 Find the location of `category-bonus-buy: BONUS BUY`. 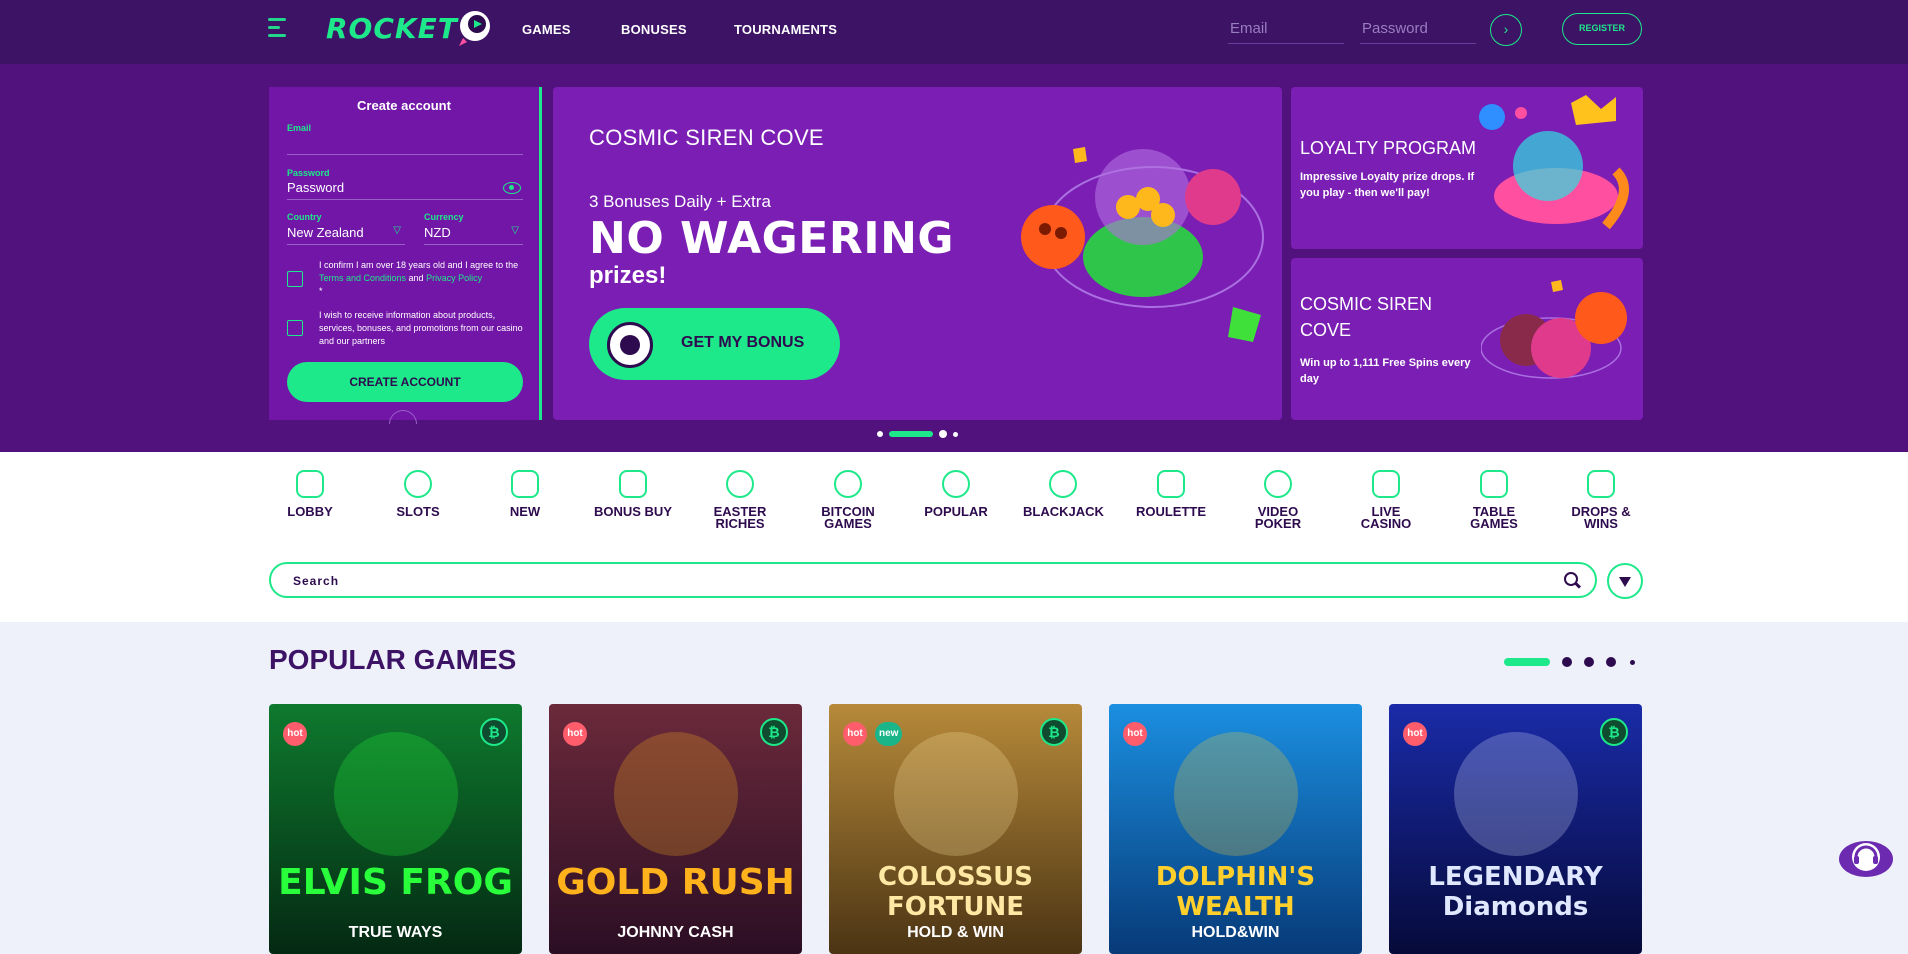

category-bonus-buy: BONUS BUY is located at coordinates (633, 494).